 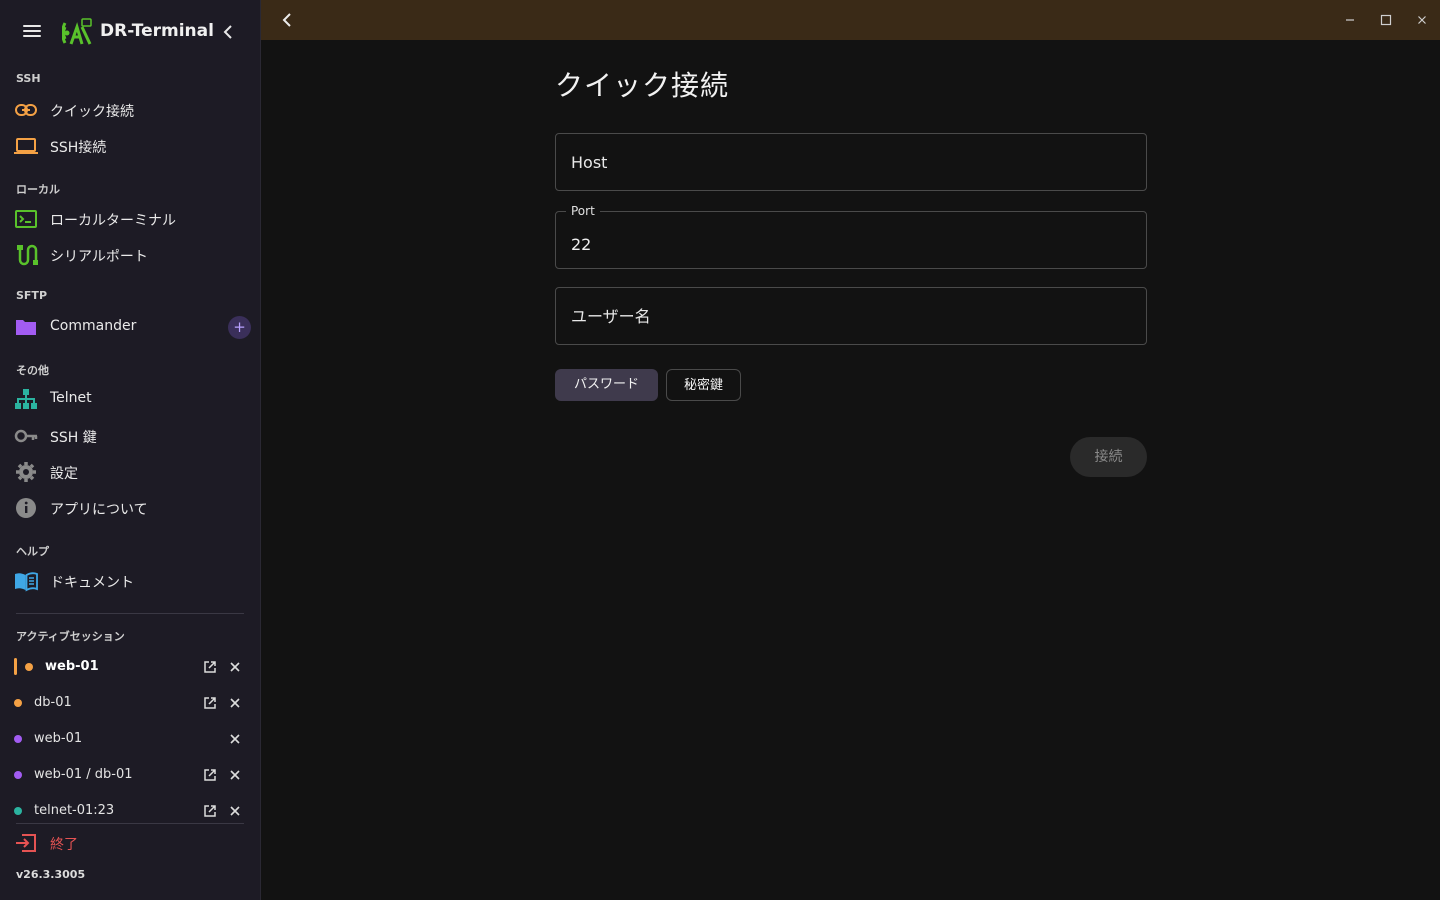 I want to click on port-input, so click(x=851, y=244).